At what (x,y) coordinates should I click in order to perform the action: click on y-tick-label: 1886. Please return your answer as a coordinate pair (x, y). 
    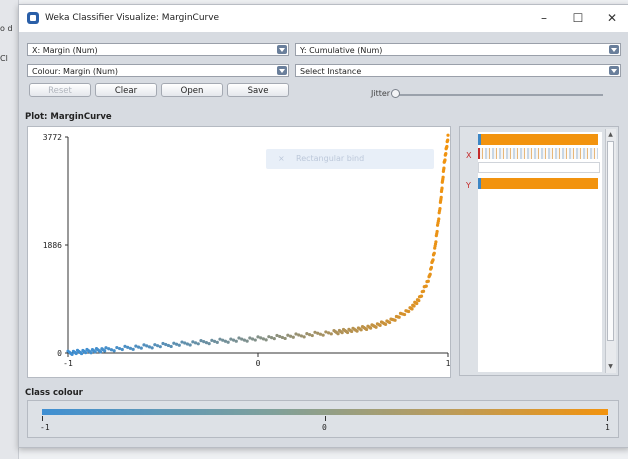
    Looking at the image, I should click on (52, 245).